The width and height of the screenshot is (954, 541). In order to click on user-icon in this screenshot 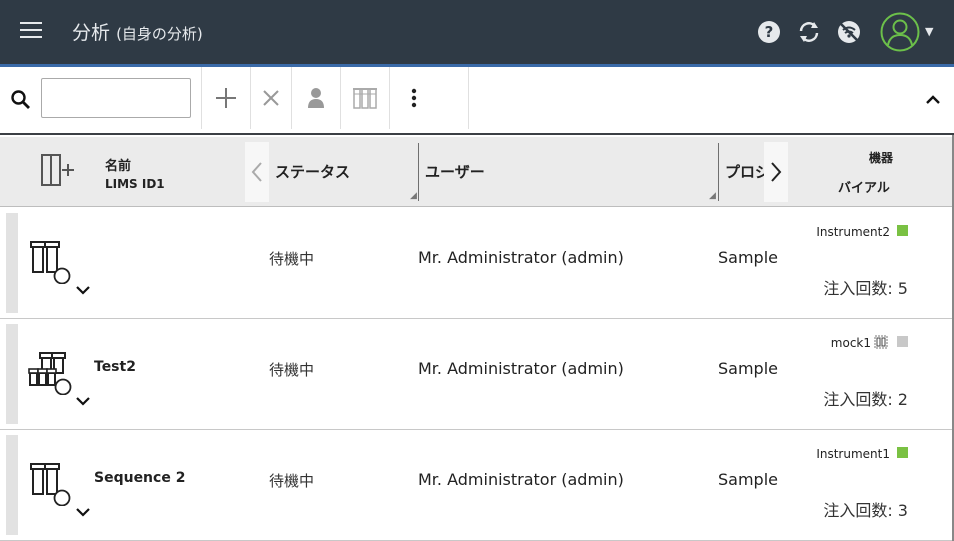, I will do `click(316, 98)`.